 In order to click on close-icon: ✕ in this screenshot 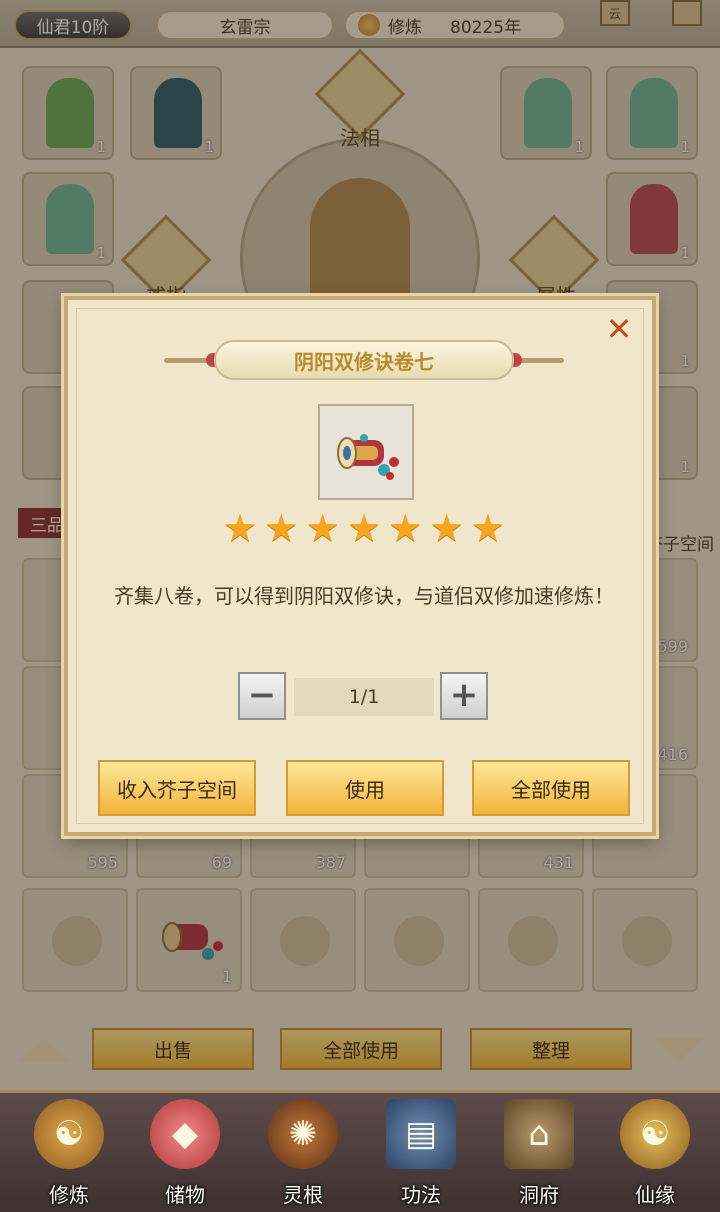, I will do `click(619, 329)`.